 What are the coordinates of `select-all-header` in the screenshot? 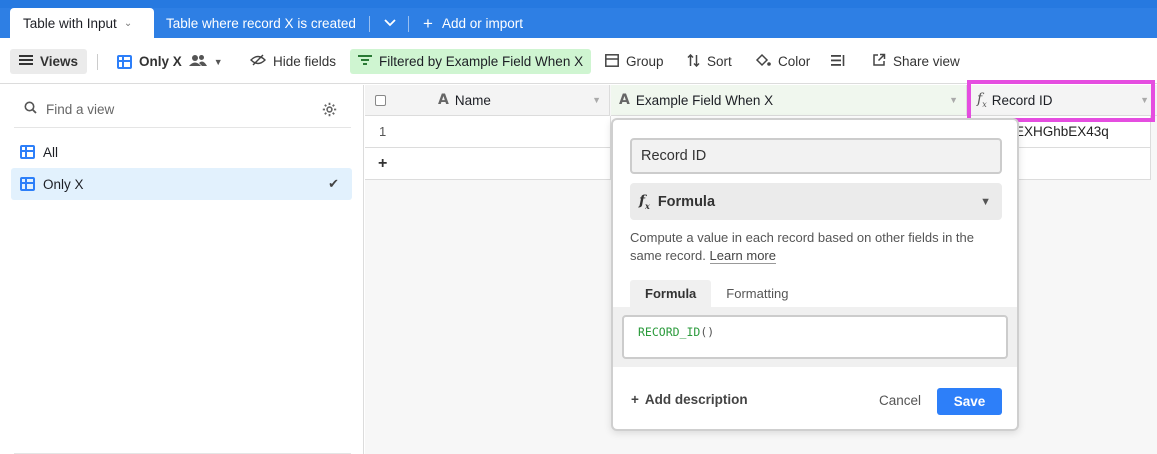 It's located at (389, 100).